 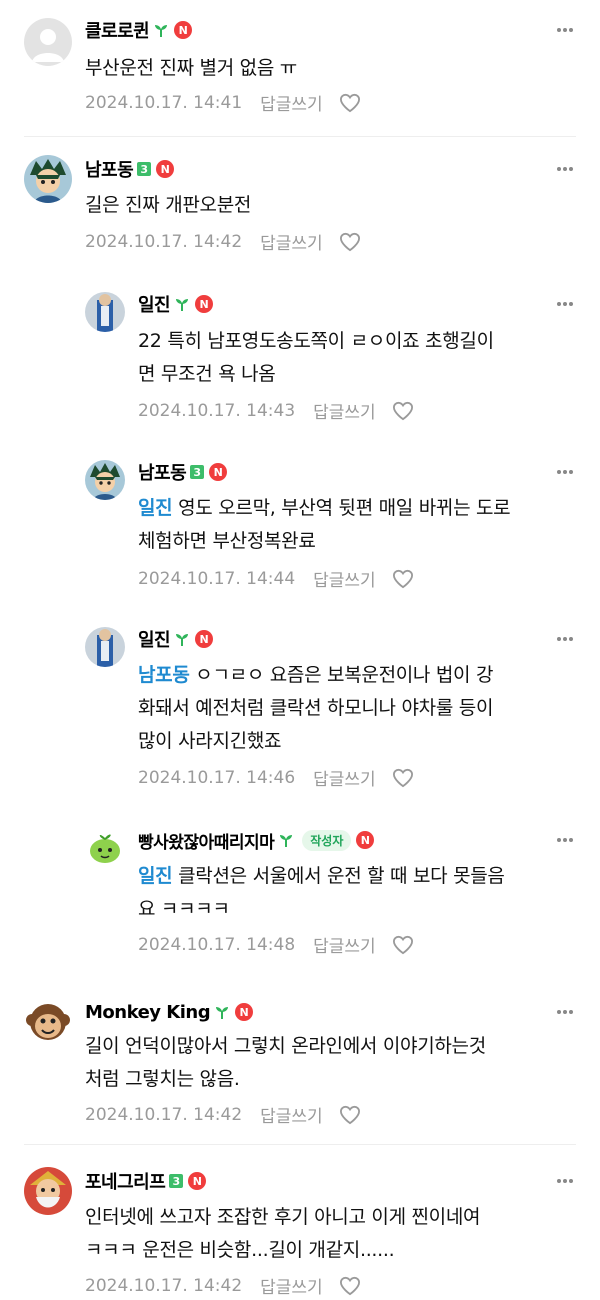 What do you see at coordinates (164, 102) in the screenshot?
I see `comment-timestamp: 2024.10.17. 14:41` at bounding box center [164, 102].